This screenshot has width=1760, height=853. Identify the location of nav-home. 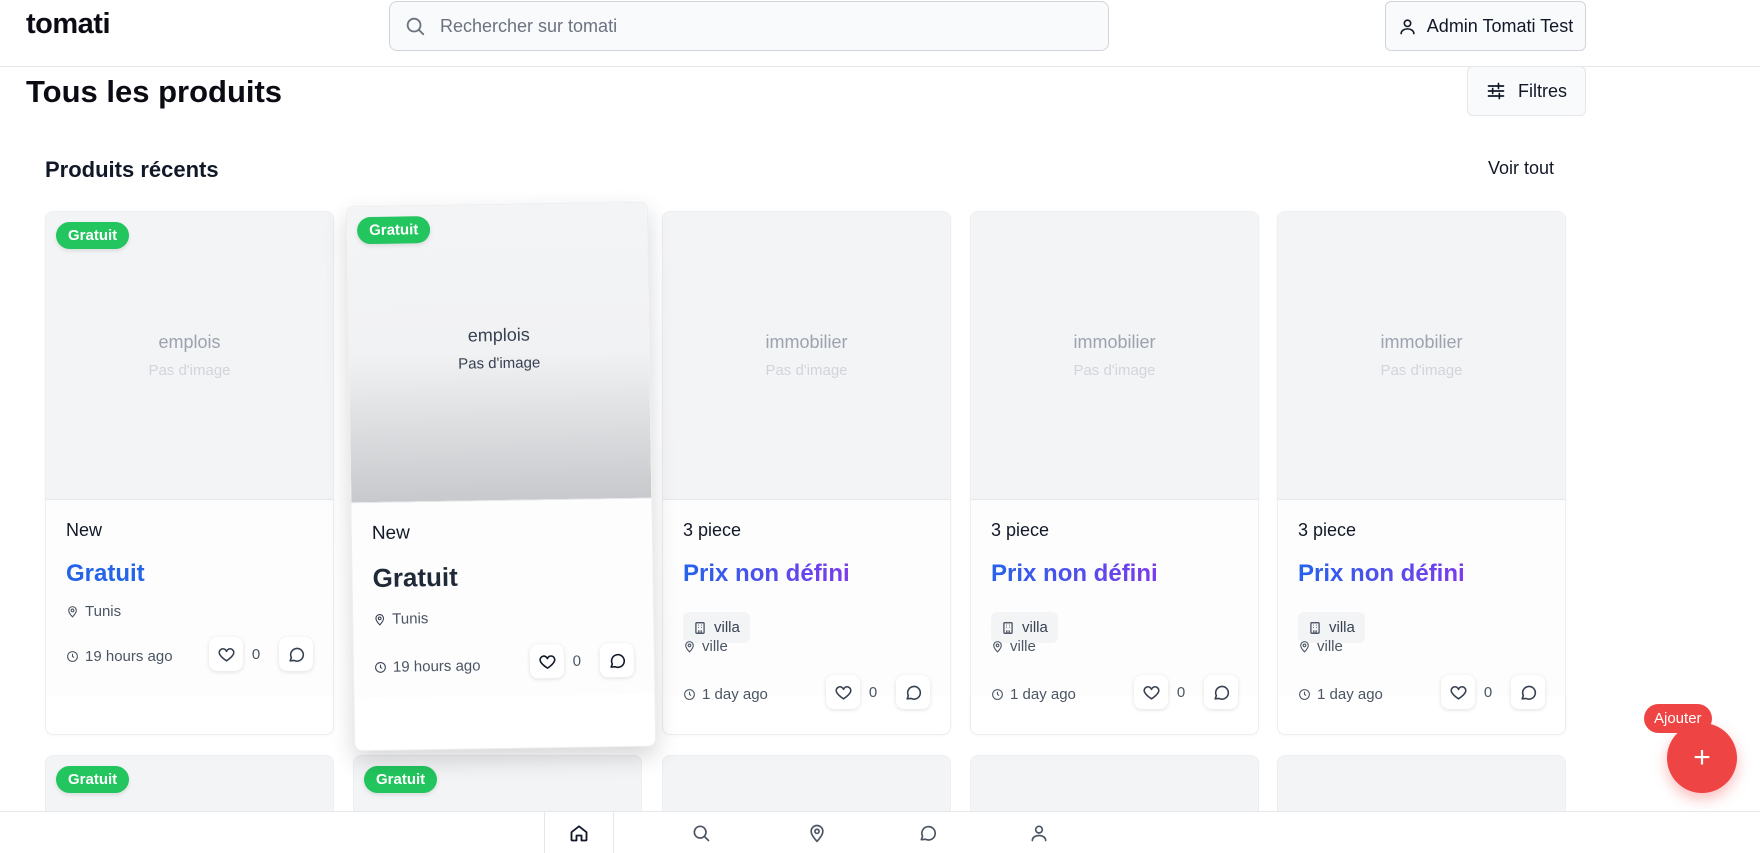
(579, 832).